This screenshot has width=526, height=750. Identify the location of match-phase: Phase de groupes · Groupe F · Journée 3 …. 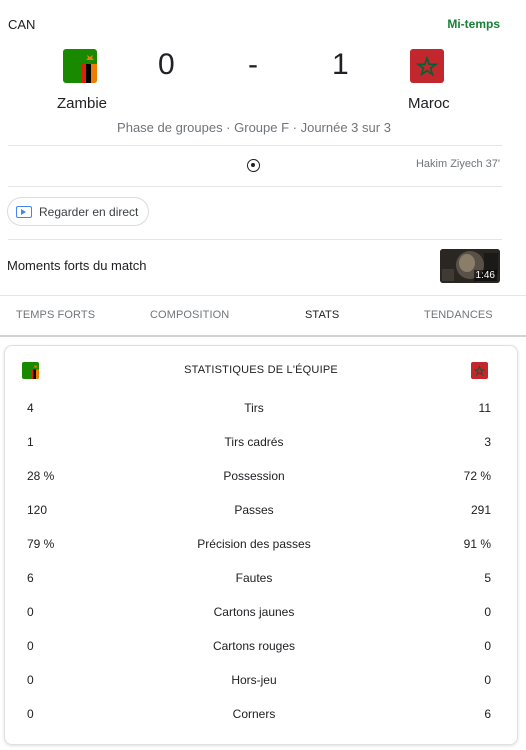
(254, 127).